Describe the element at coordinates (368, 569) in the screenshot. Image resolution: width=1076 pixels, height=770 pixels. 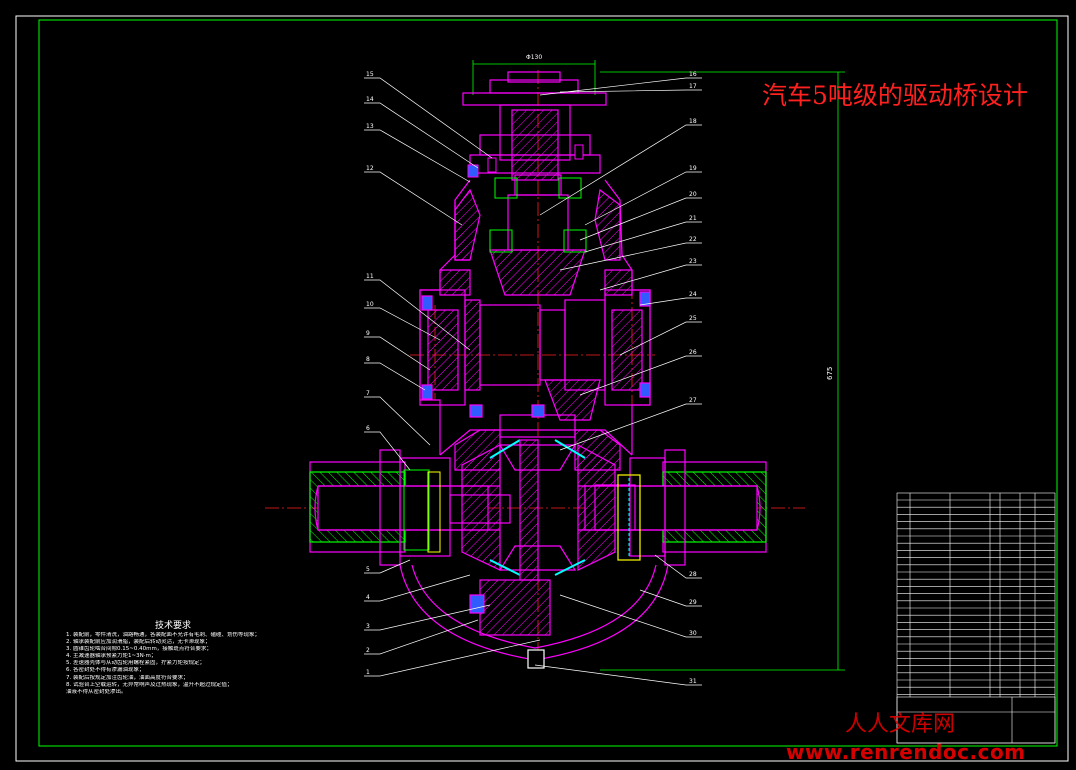
I see `part-number-label: 5` at that location.